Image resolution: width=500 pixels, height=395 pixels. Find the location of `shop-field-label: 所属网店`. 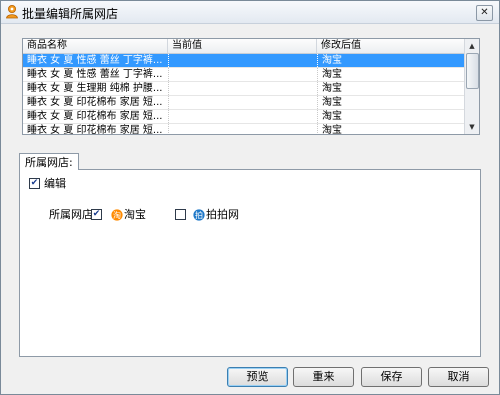

shop-field-label: 所属网店 is located at coordinates (71, 214).